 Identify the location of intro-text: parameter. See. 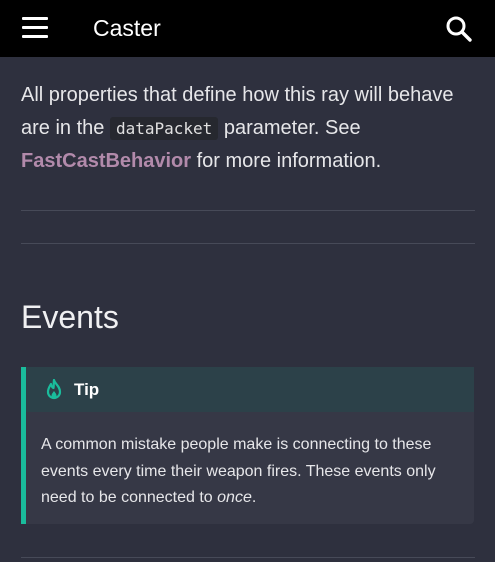
(292, 128).